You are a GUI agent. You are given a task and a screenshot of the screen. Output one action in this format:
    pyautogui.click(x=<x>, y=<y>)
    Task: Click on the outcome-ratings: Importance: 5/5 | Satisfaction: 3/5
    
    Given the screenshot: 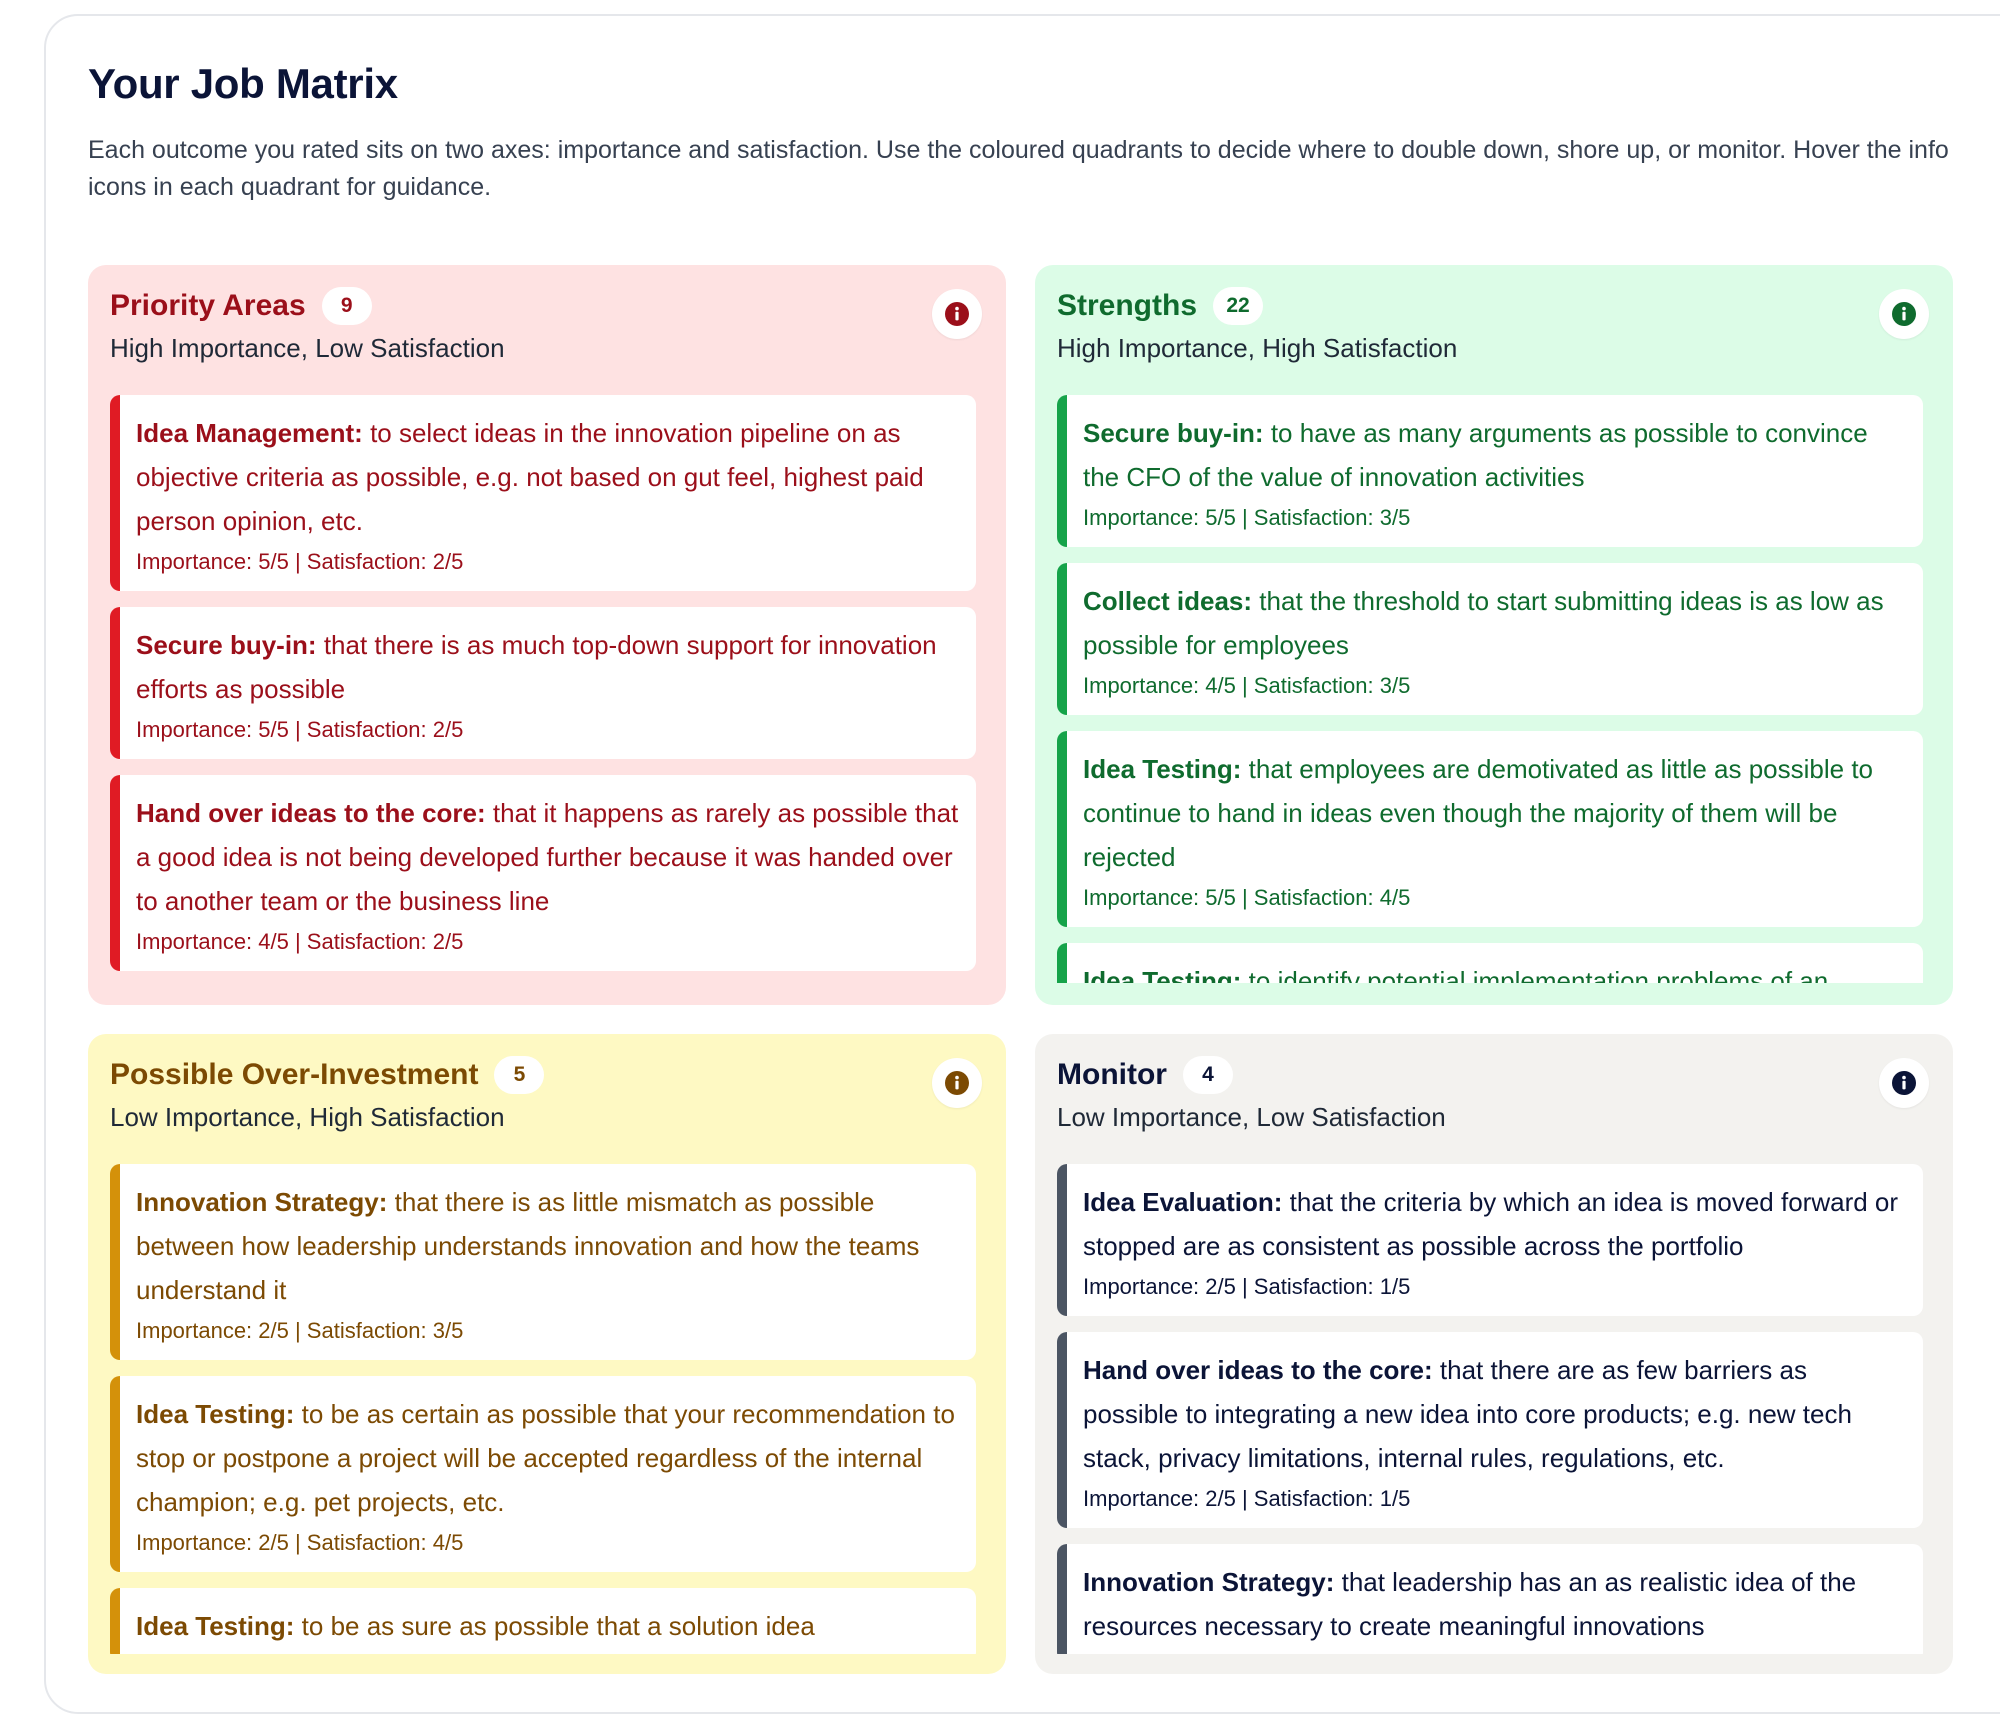 What is the action you would take?
    pyautogui.click(x=1247, y=517)
    